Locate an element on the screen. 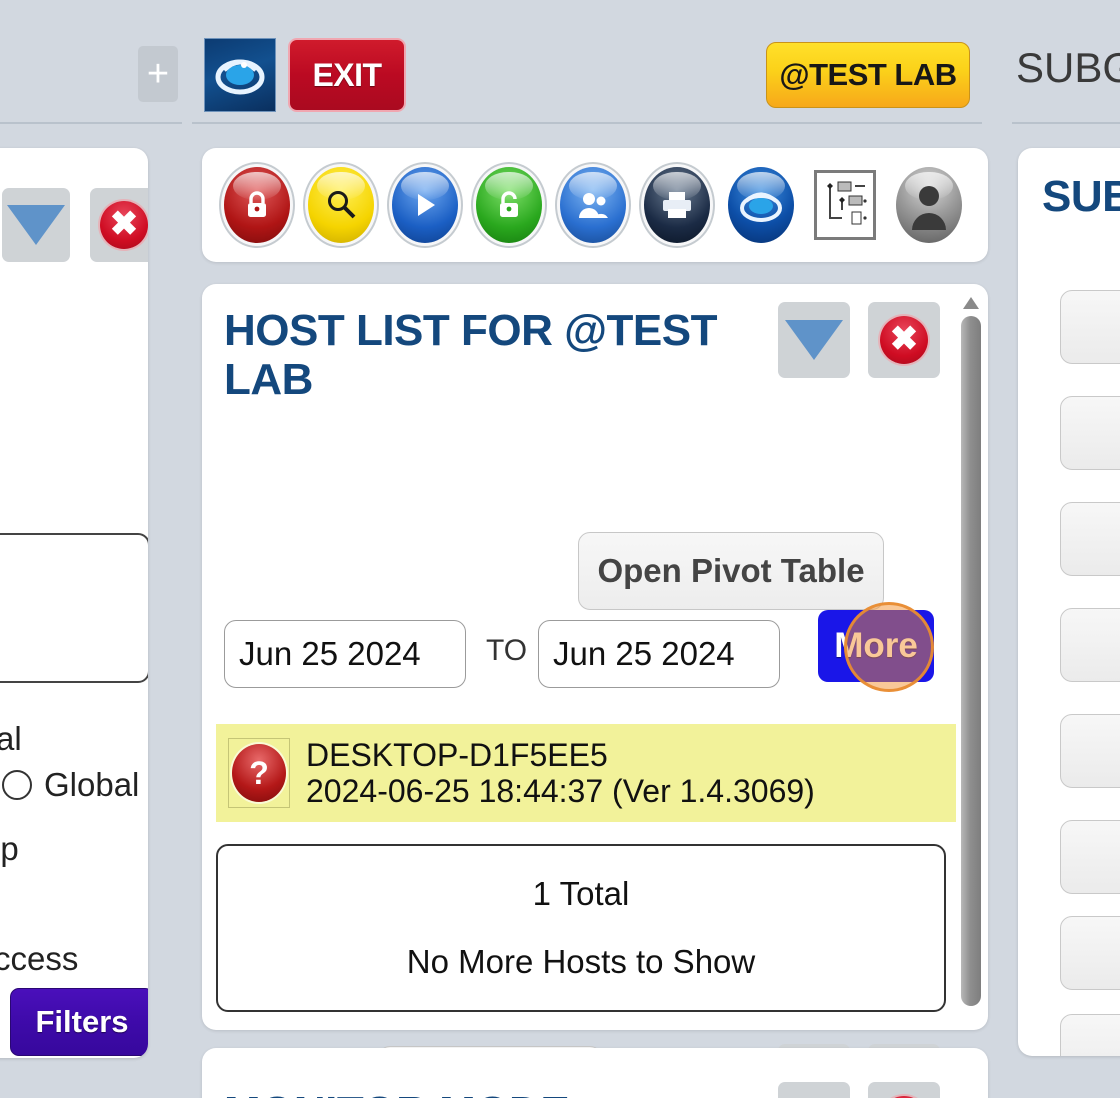 The image size is (1120, 1098). icon-toolbar is located at coordinates (595, 205).